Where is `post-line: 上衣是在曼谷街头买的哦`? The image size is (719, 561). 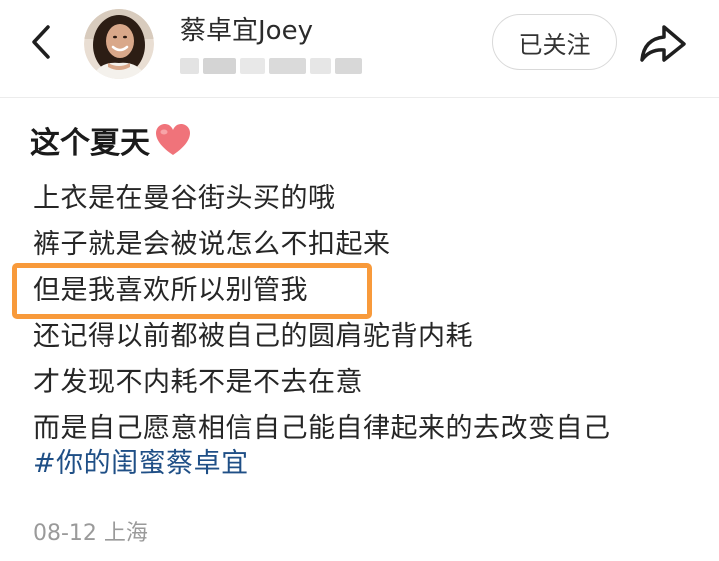 post-line: 上衣是在曼谷街头买的哦 is located at coordinates (184, 198).